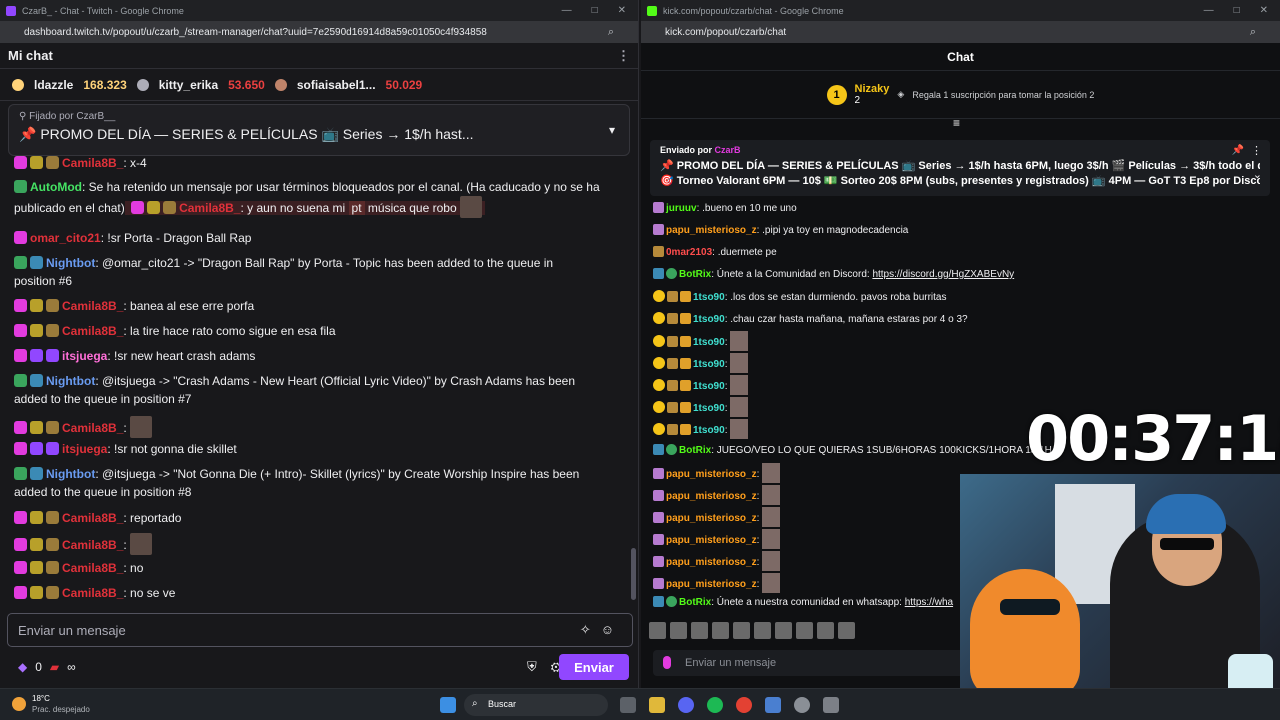 Image resolution: width=1280 pixels, height=720 pixels. I want to click on obs-icon, so click(802, 705).